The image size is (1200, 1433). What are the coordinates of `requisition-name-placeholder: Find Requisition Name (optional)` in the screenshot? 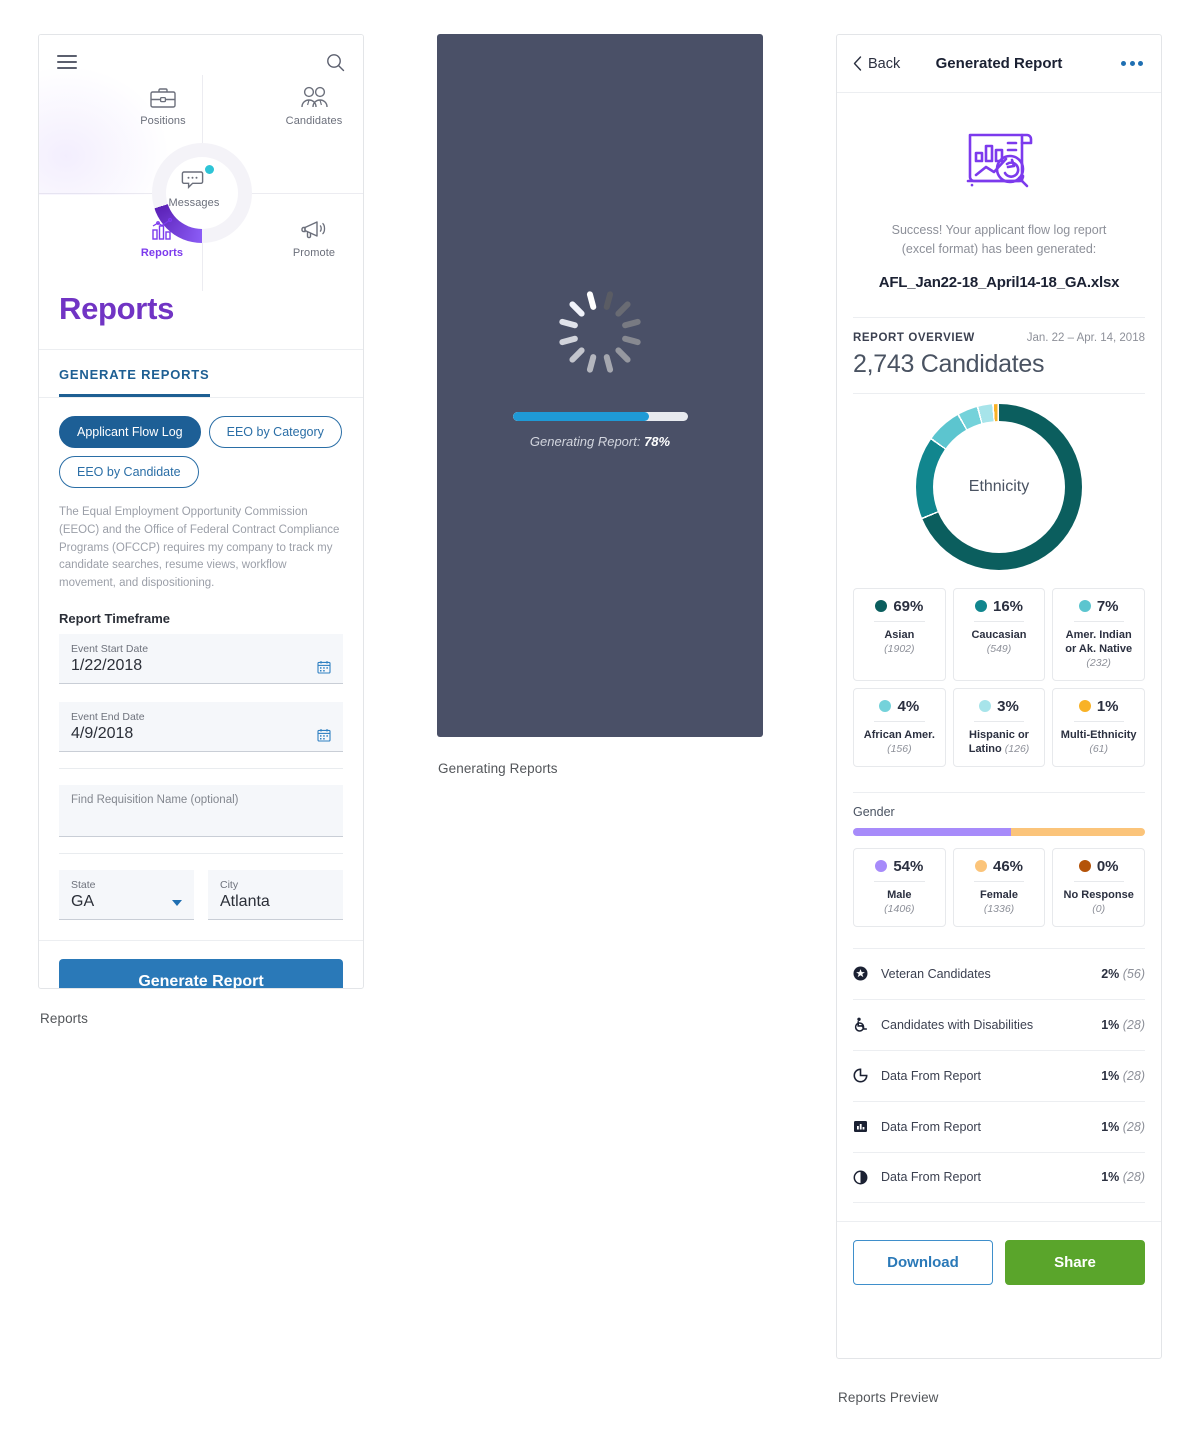 It's located at (155, 800).